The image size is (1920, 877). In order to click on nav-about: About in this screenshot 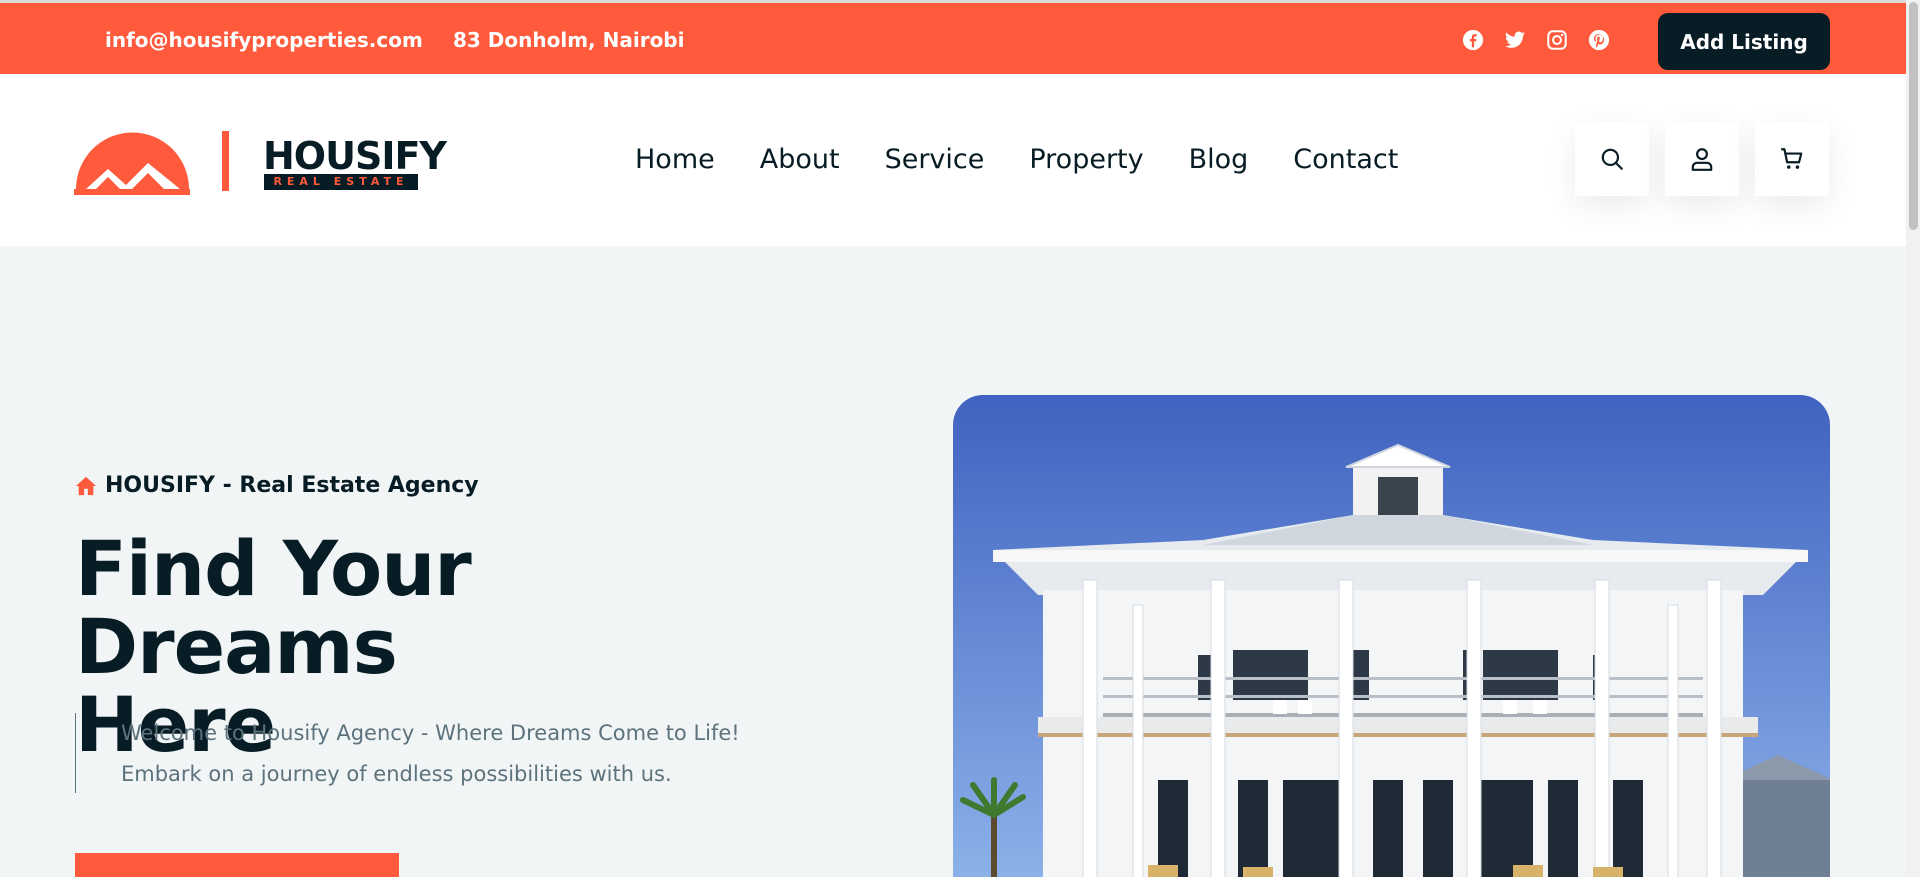, I will do `click(800, 159)`.